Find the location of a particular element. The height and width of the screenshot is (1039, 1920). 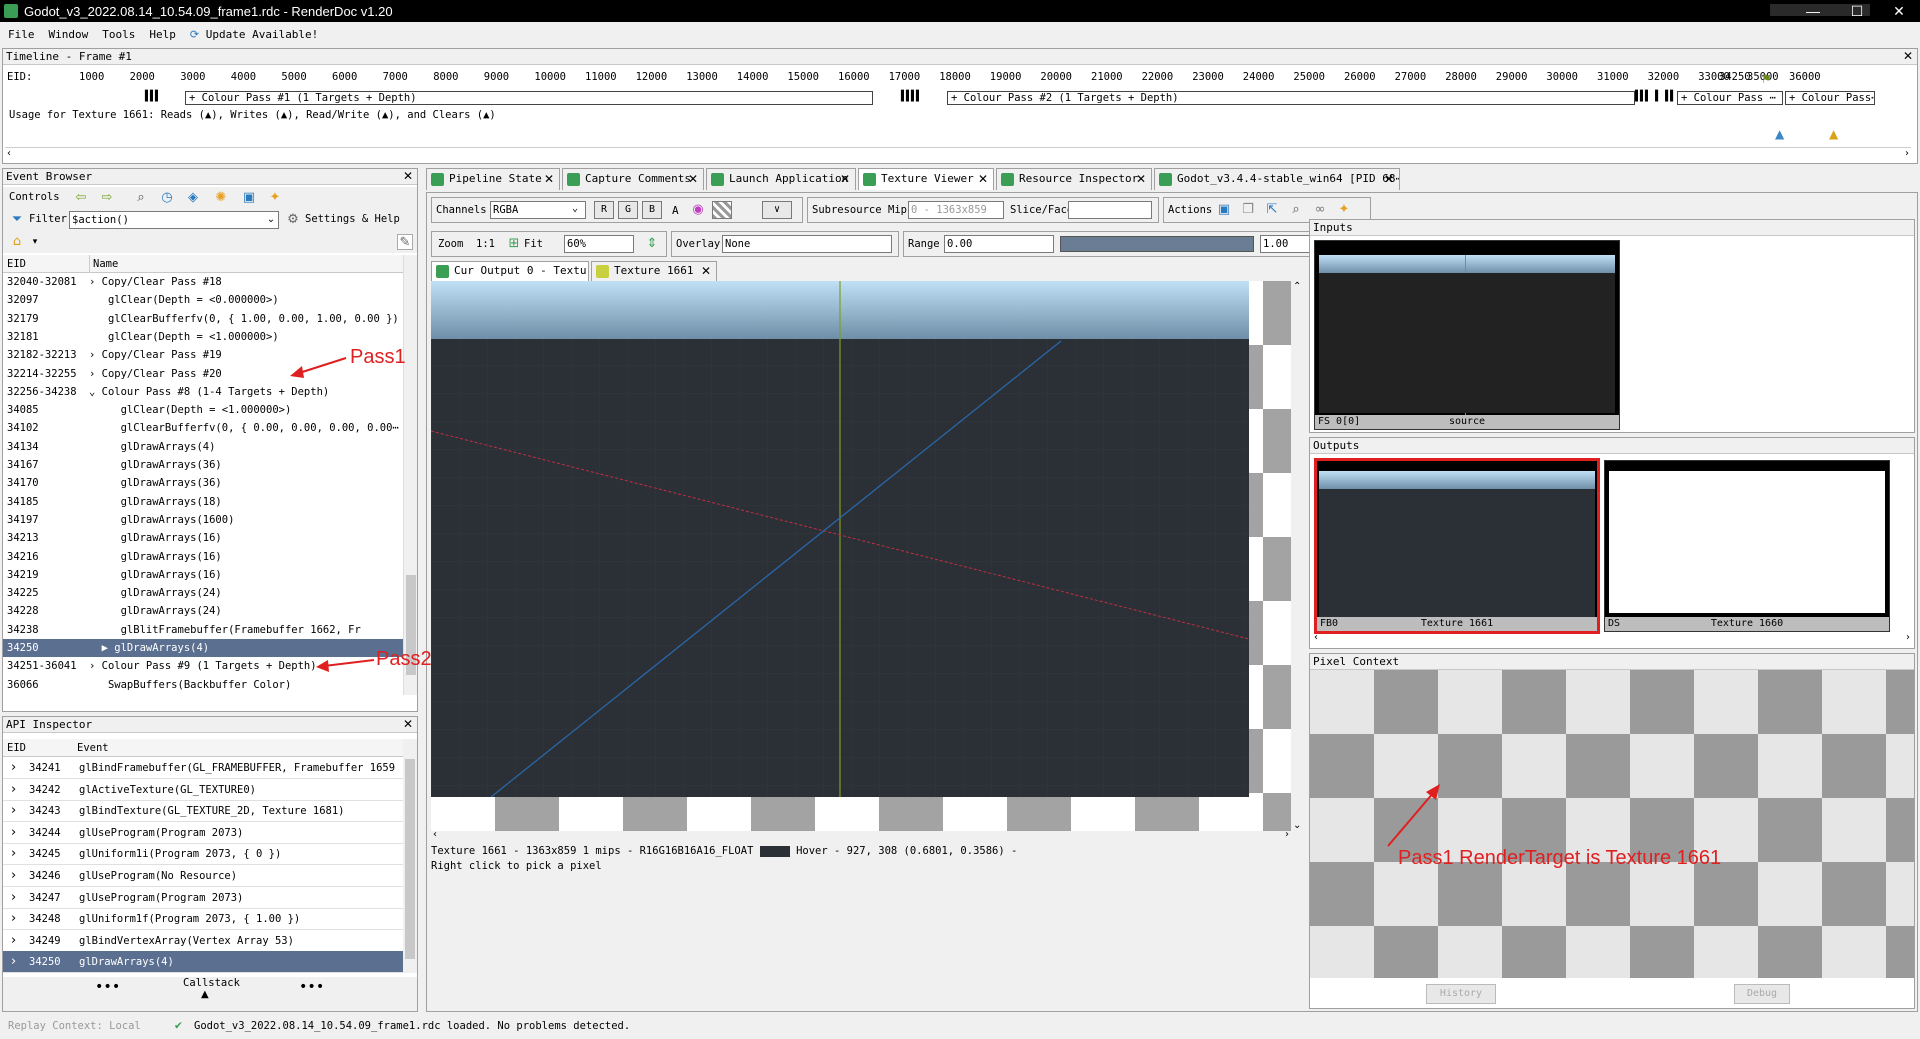

range-histogram-slider is located at coordinates (1157, 244).